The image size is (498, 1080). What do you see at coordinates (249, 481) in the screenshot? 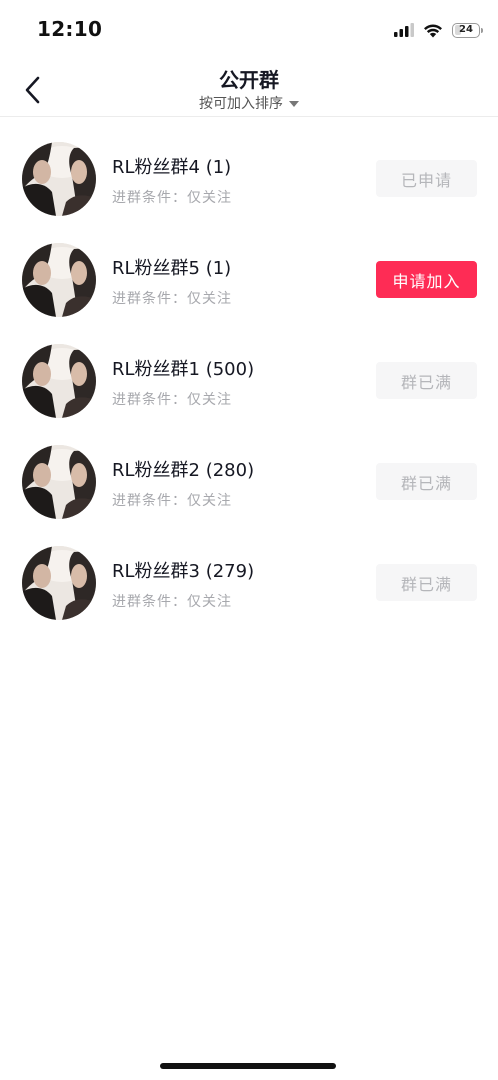
I see `list-item: RL粉丝群2 (280) 进群条件：仅关注 群已满` at bounding box center [249, 481].